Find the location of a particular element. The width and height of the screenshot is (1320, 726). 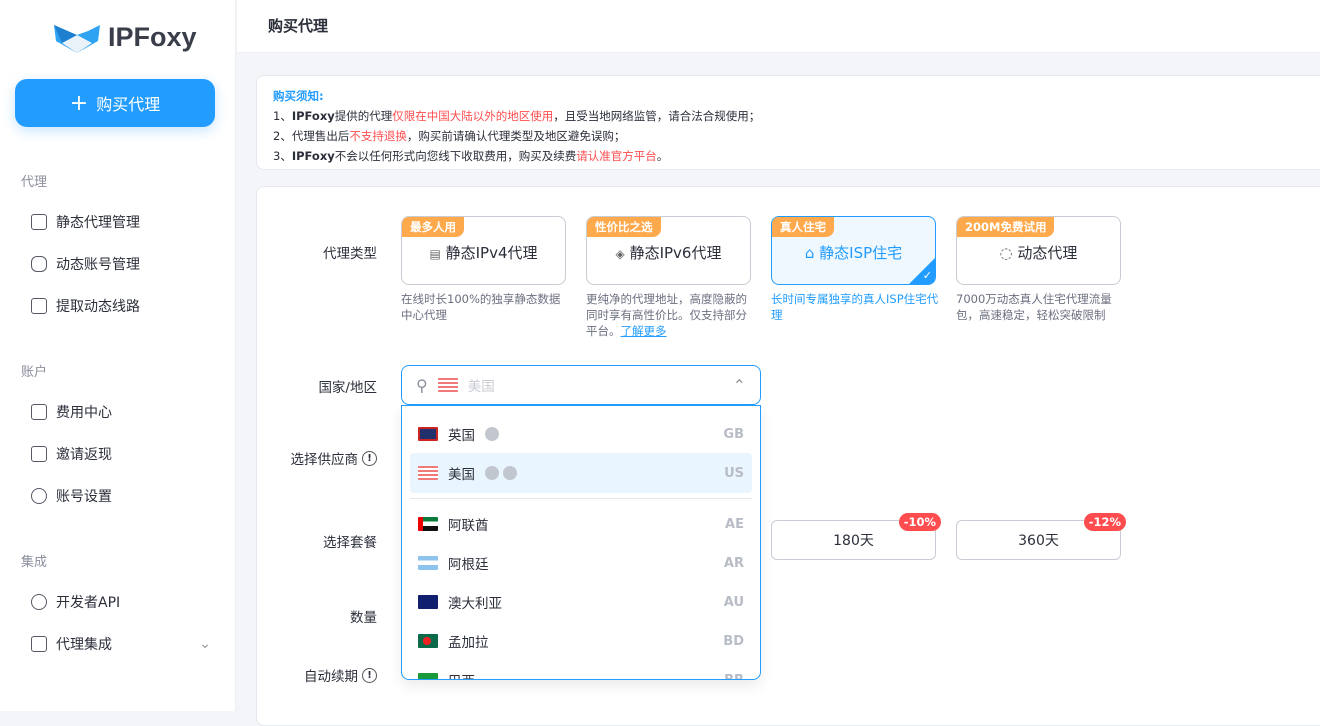

page-title: 购买代理 is located at coordinates (298, 26).